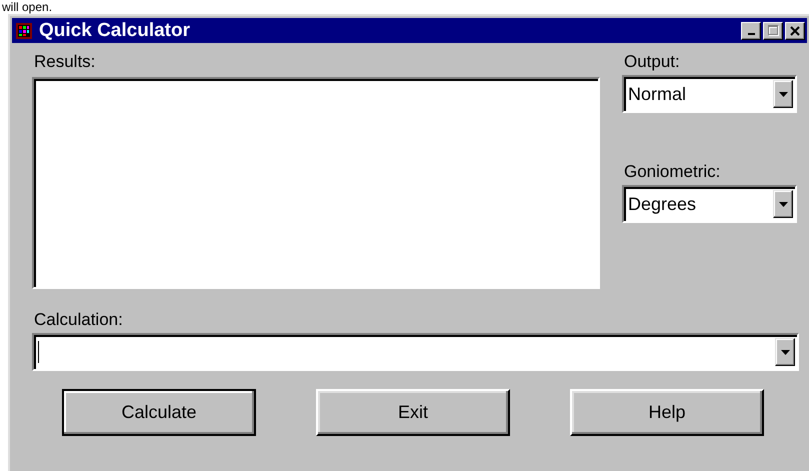  Describe the element at coordinates (27, 7) in the screenshot. I see `caption-text: will open.` at that location.